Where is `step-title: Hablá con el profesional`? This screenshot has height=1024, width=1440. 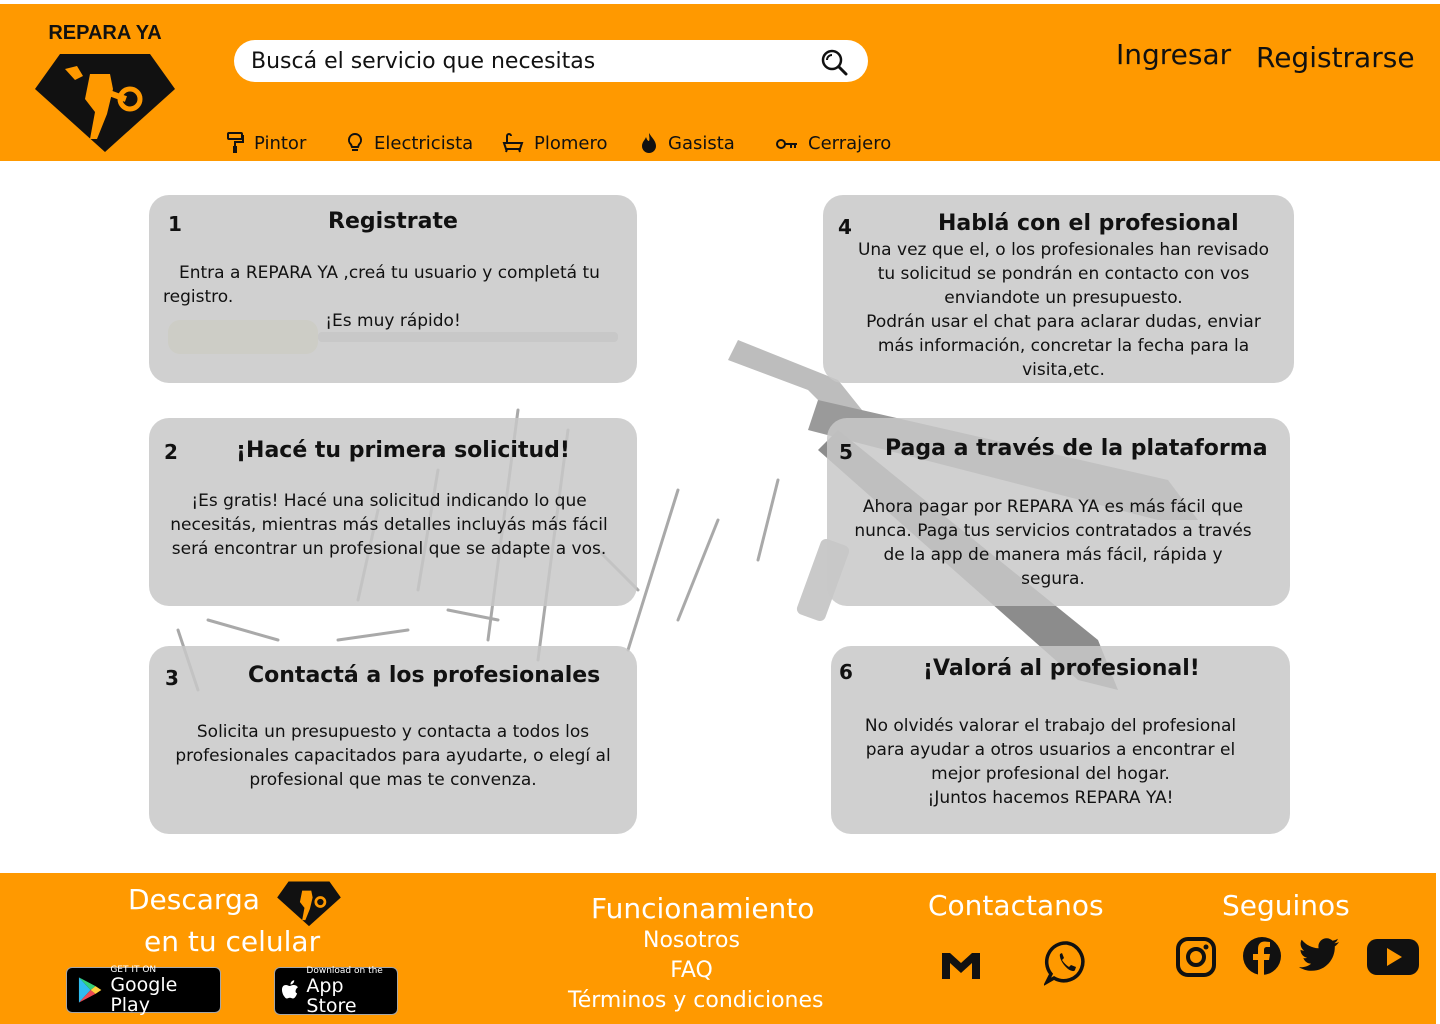
step-title: Hablá con el profesional is located at coordinates (1088, 223).